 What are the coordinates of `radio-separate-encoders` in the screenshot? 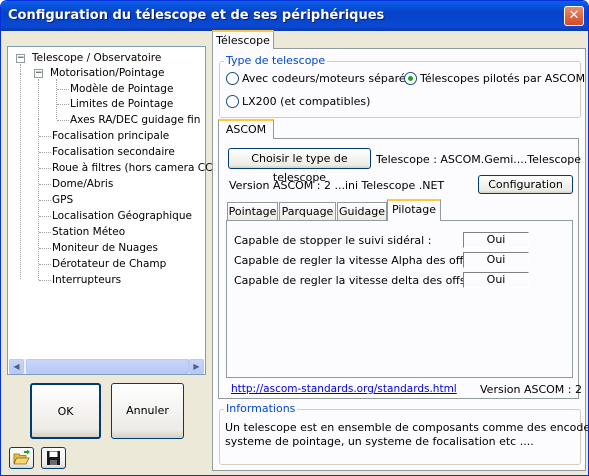 It's located at (232, 78).